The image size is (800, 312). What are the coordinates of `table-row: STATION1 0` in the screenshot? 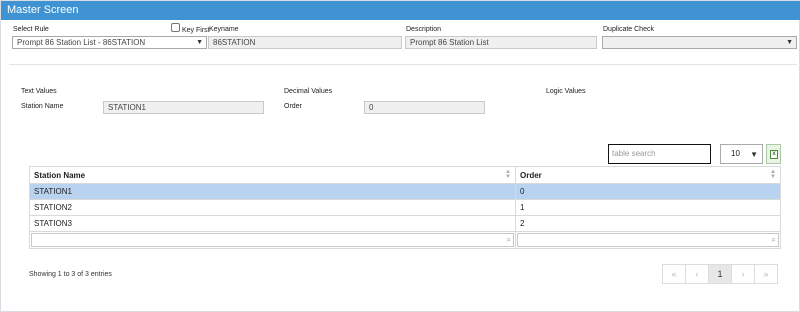 It's located at (405, 191).